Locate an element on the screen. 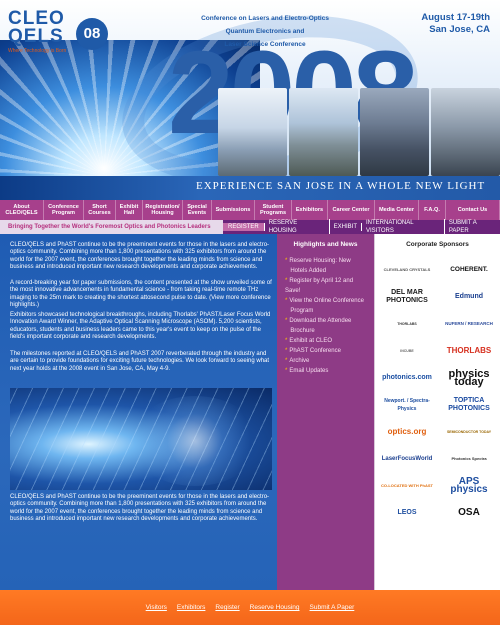  sponsors-title: Corporate Sponsors is located at coordinates (437, 244).